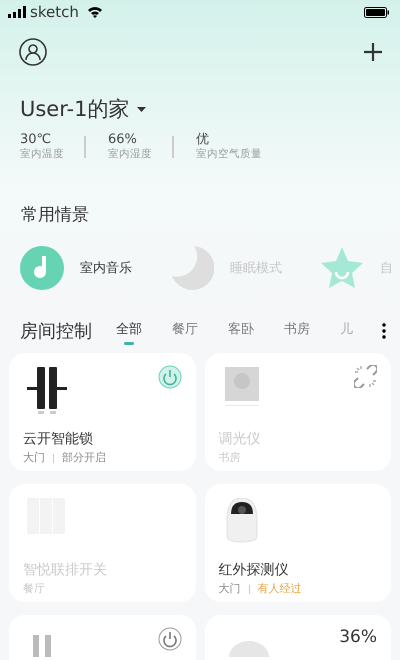 This screenshot has width=400, height=660. I want to click on device-name: 红外探测仪, so click(254, 570).